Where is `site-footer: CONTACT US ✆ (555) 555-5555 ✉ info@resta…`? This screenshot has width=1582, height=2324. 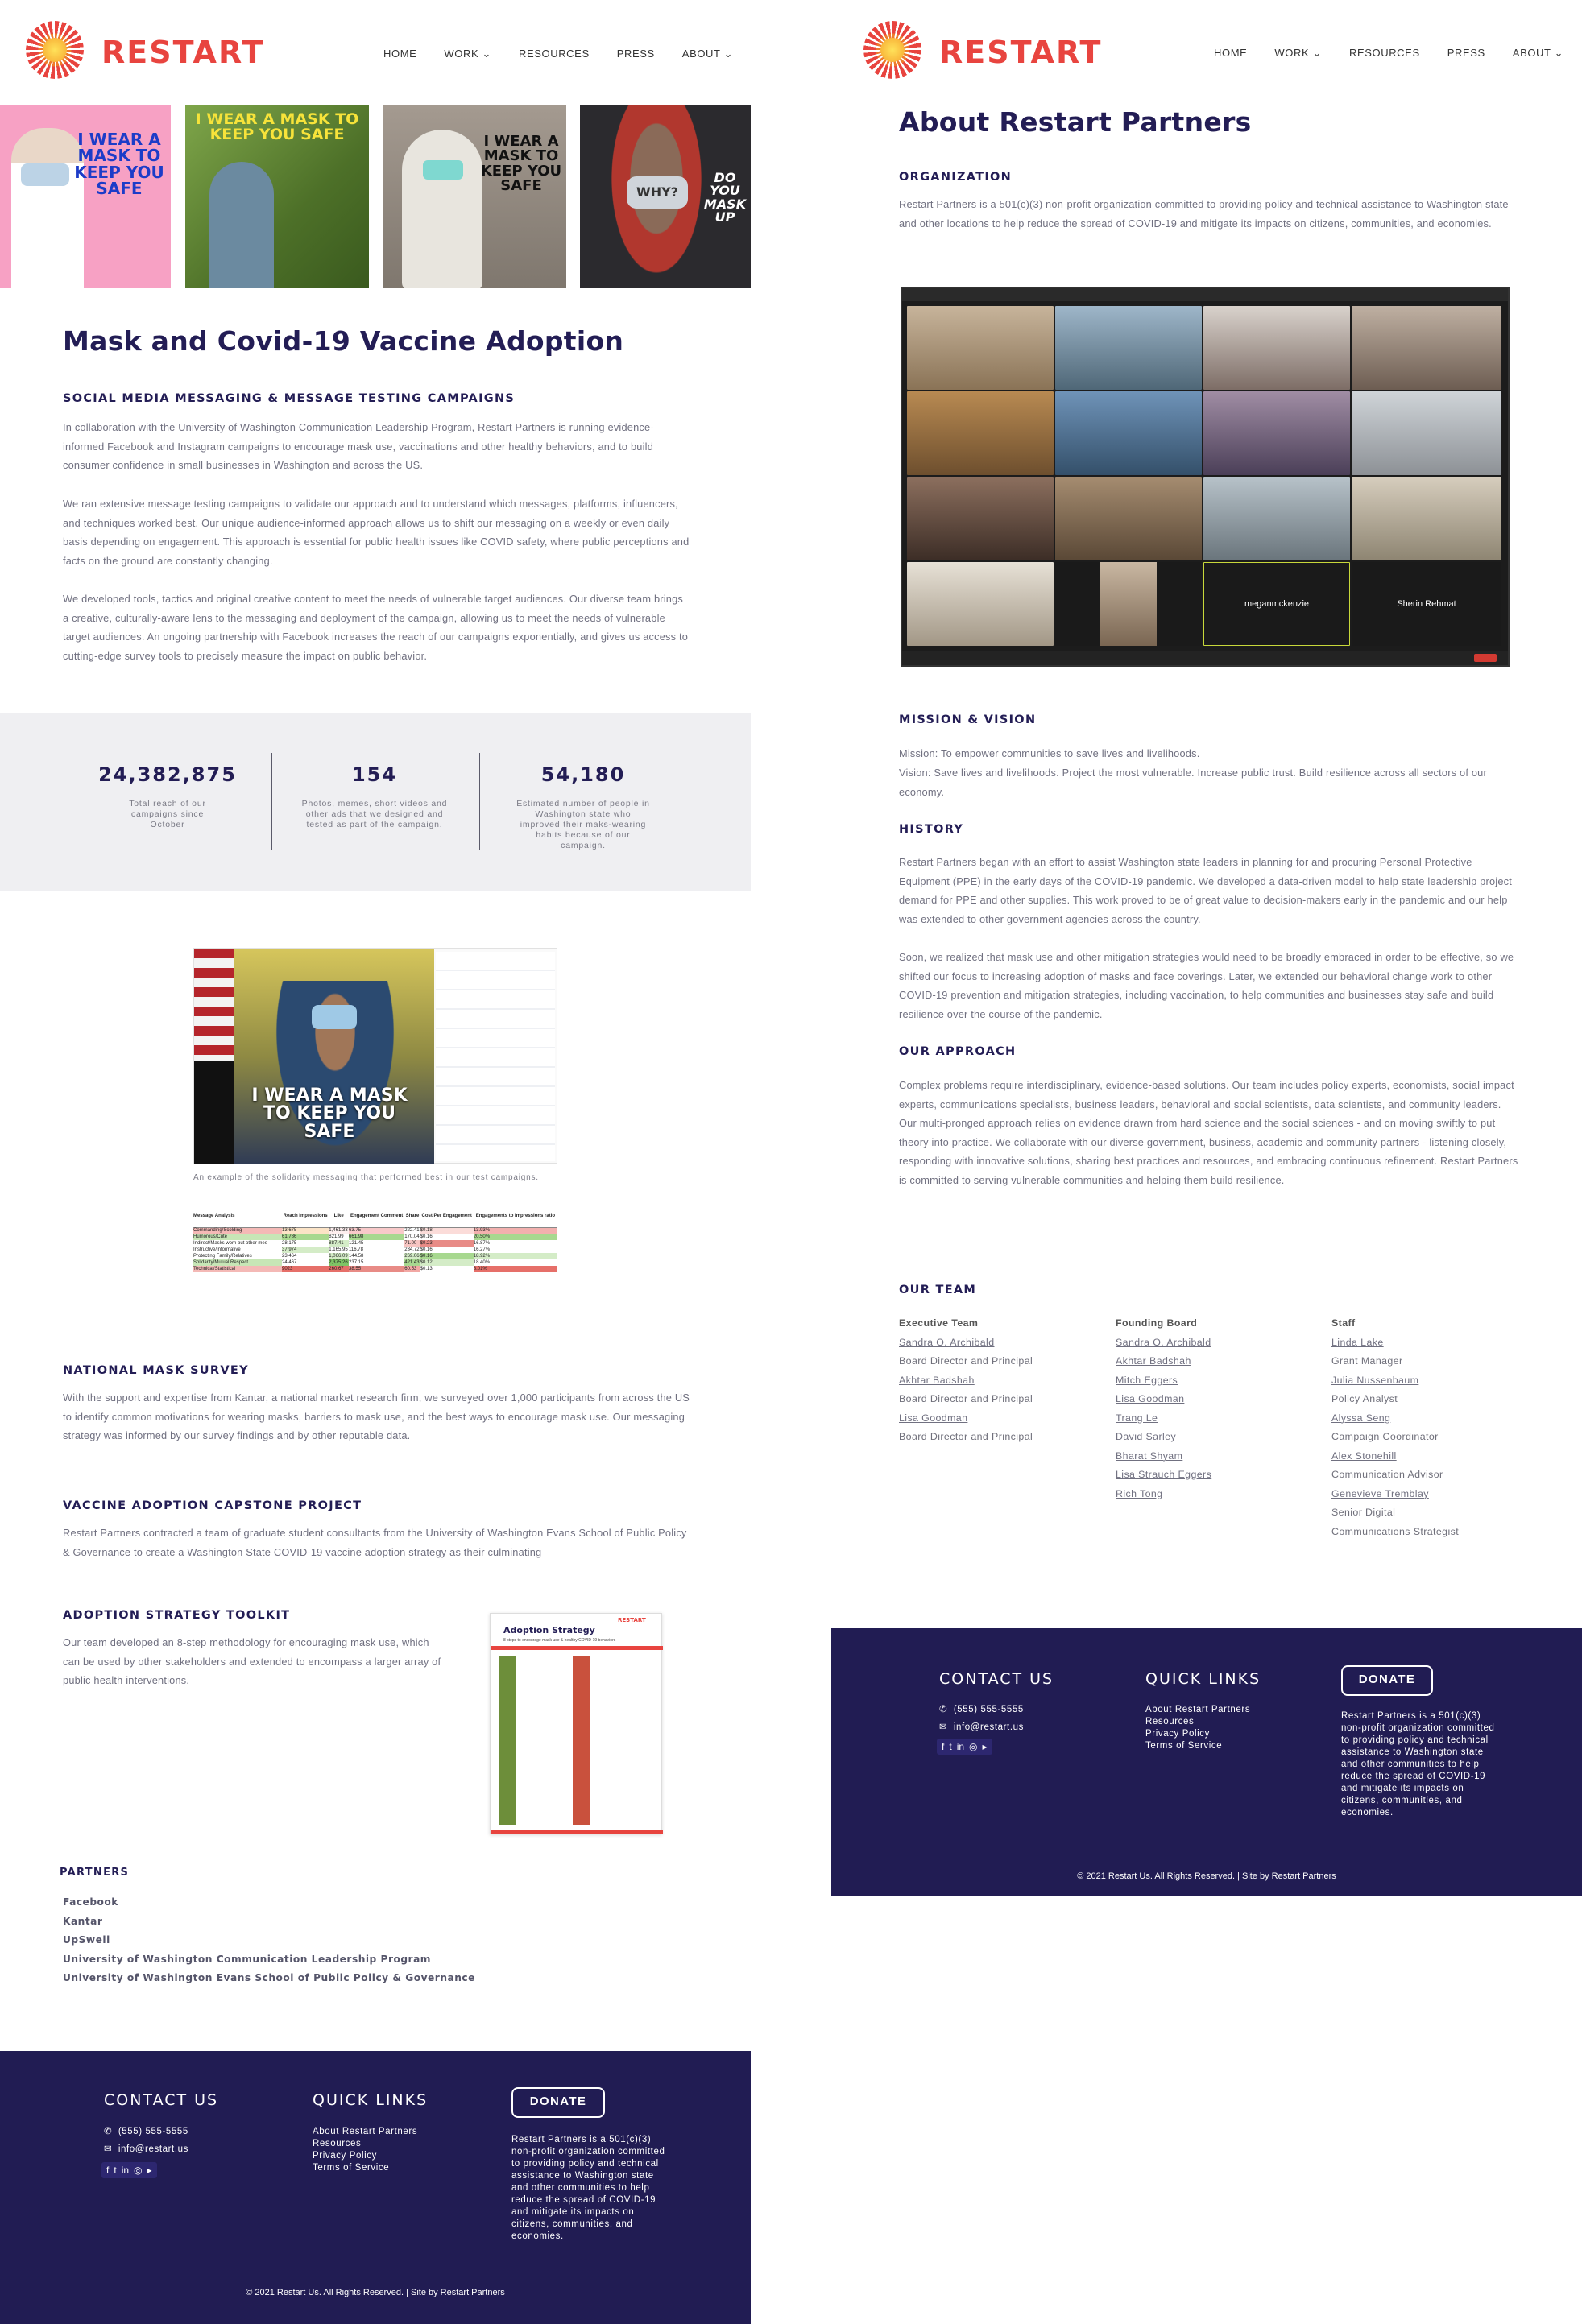 site-footer: CONTACT US ✆ (555) 555-5555 ✉ info@resta… is located at coordinates (1206, 1762).